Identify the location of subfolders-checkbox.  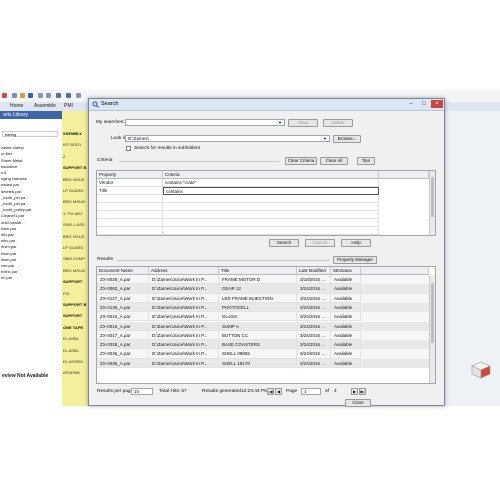
(128, 148).